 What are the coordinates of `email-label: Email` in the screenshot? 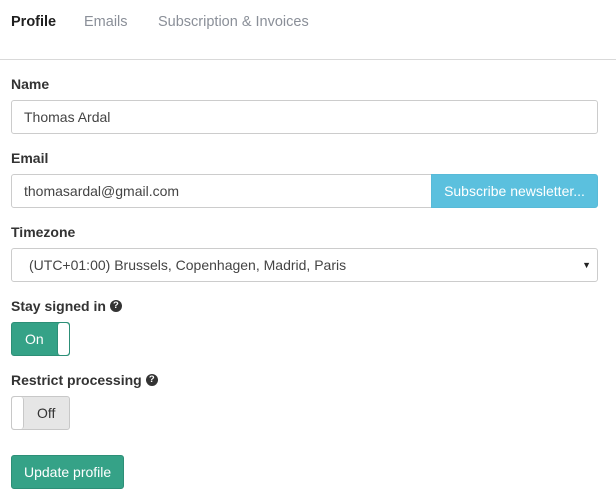 It's located at (29, 158).